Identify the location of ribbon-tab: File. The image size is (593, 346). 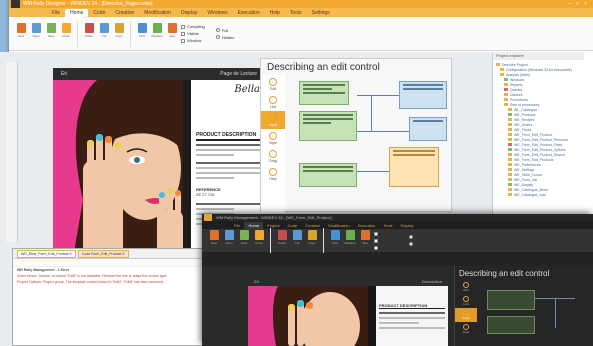
(56, 13).